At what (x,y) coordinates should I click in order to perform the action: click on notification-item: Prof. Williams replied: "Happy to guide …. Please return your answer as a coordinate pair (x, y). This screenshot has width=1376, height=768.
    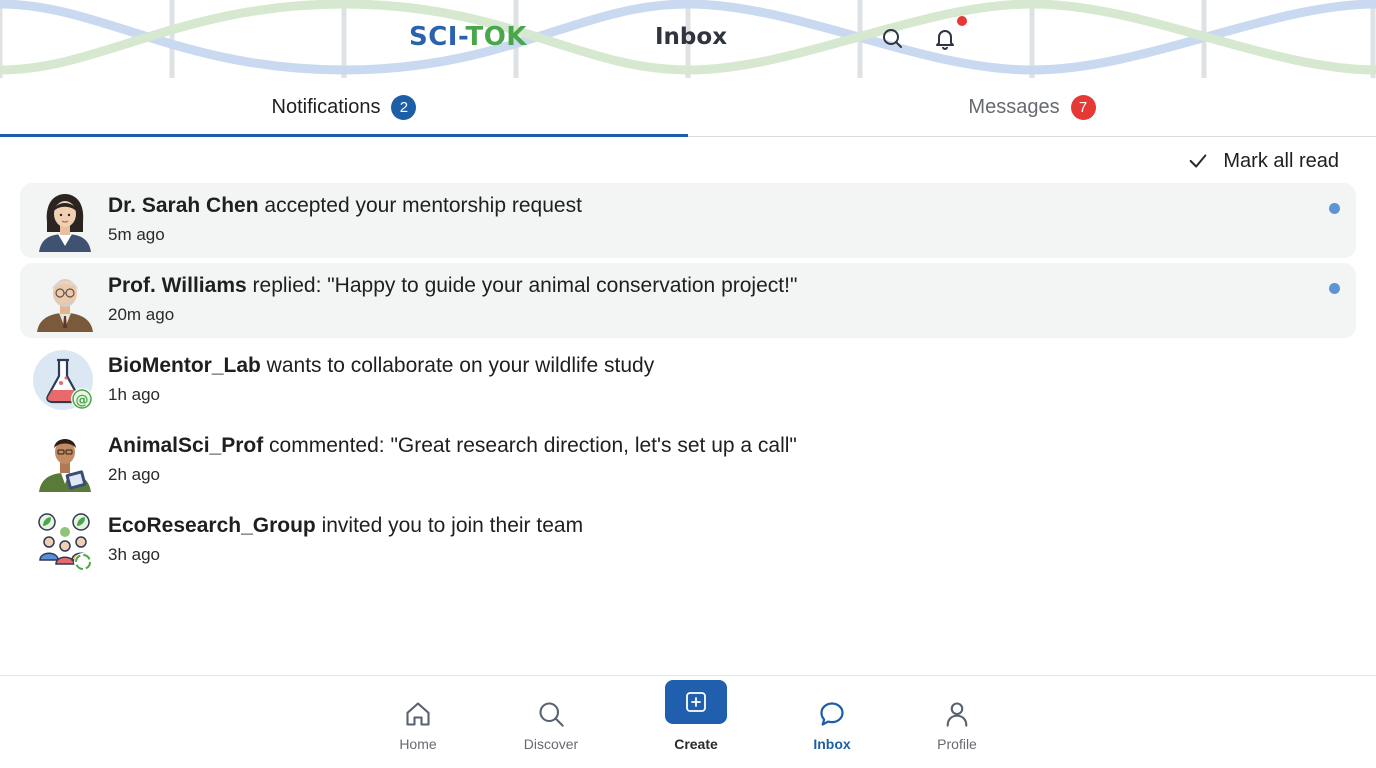
    Looking at the image, I should click on (688, 300).